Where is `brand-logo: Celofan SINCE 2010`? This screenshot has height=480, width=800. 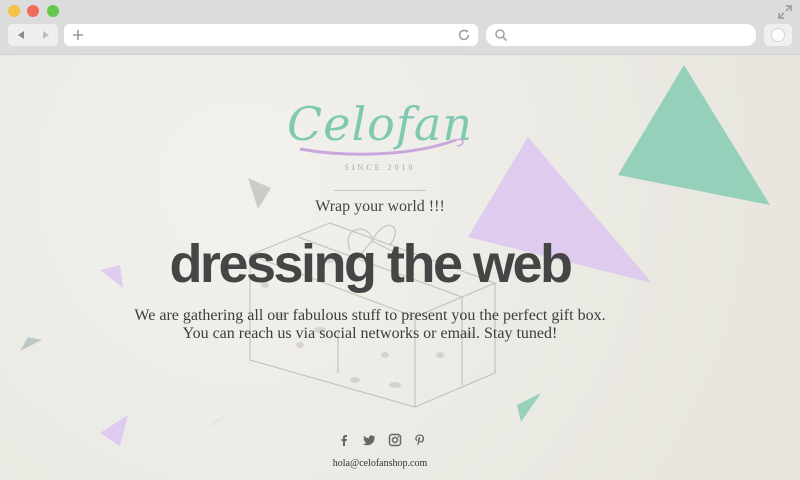
brand-logo: Celofan SINCE 2010 is located at coordinates (380, 137).